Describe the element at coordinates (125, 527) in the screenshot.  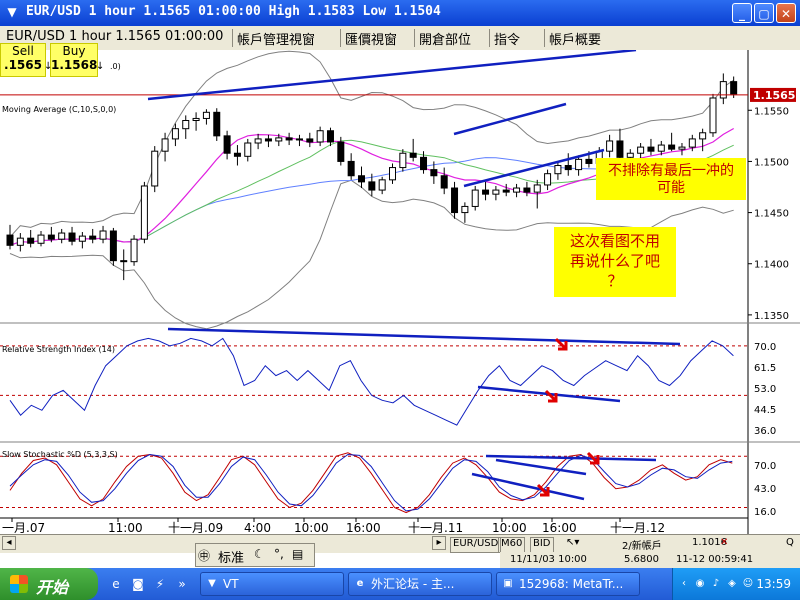
I see `time-tick-label: 11:00` at that location.